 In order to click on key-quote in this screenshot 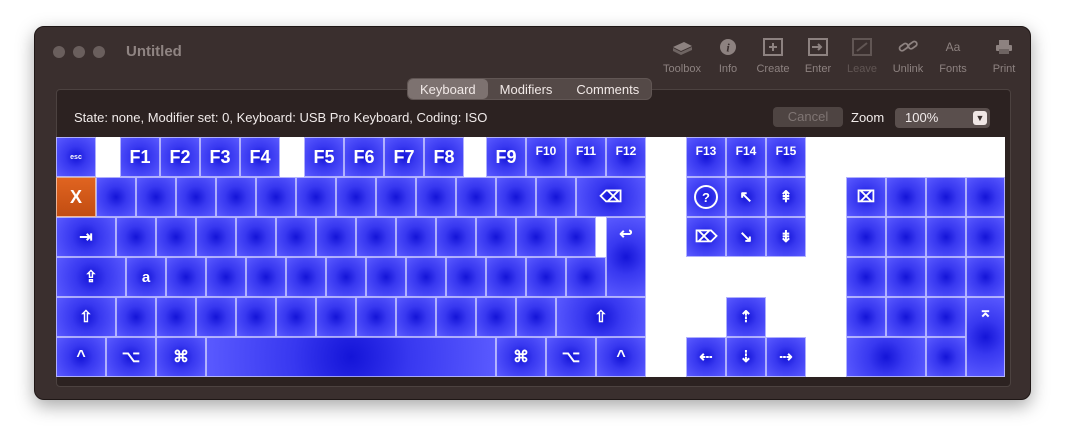, I will do `click(546, 277)`.